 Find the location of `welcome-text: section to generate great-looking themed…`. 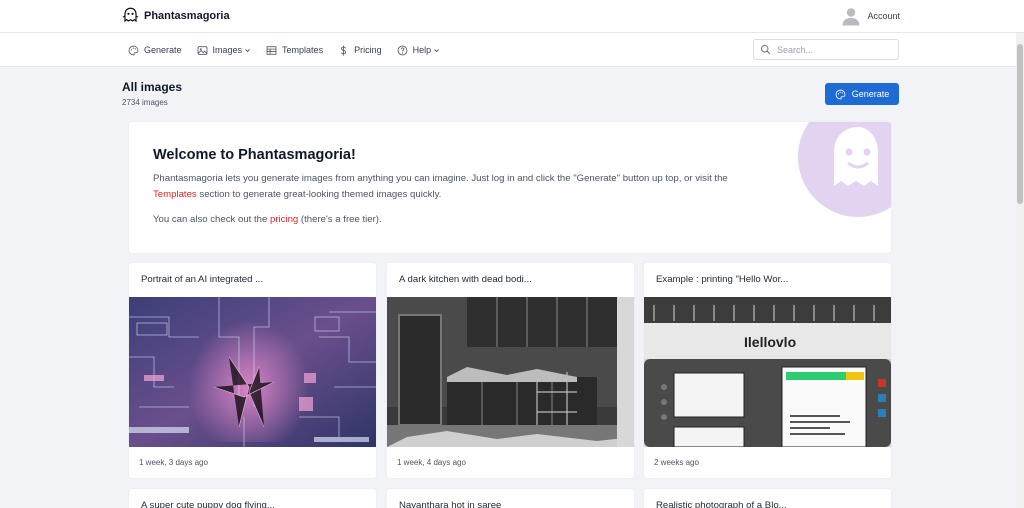

welcome-text: section to generate great-looking themed… is located at coordinates (319, 194).